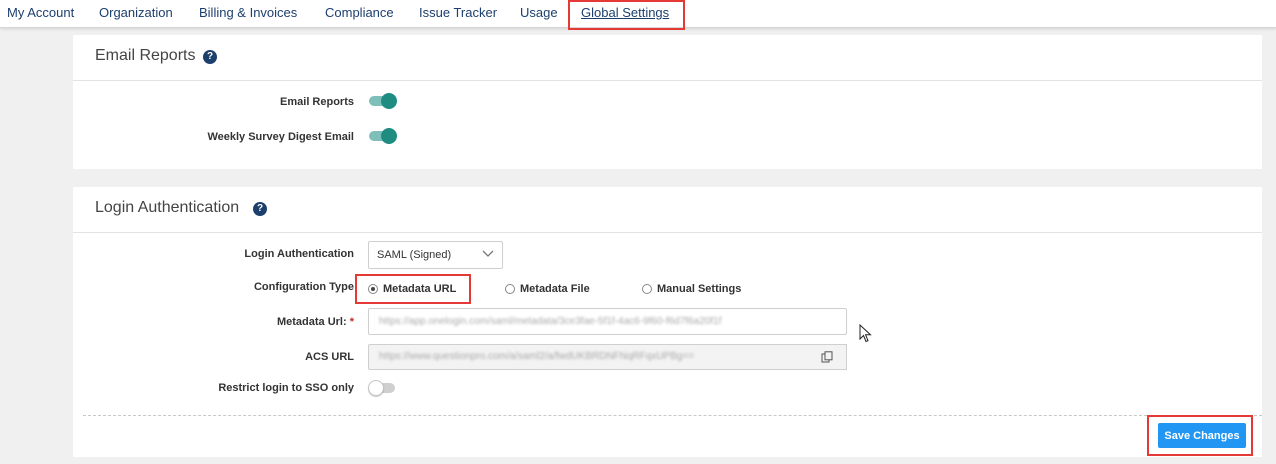 The width and height of the screenshot is (1276, 464). Describe the element at coordinates (280, 137) in the screenshot. I see `weekly-digest-label: Weekly Survey Digest Email` at that location.